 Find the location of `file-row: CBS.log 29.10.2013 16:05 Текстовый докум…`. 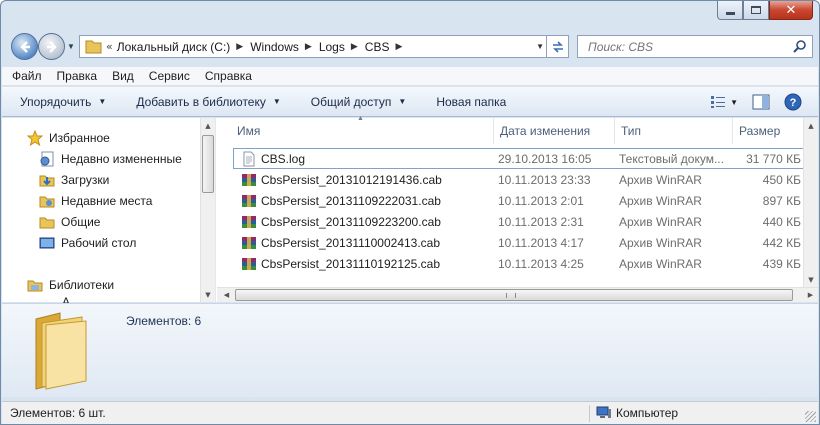

file-row: CBS.log 29.10.2013 16:05 Текстовый докум… is located at coordinates (524, 158).